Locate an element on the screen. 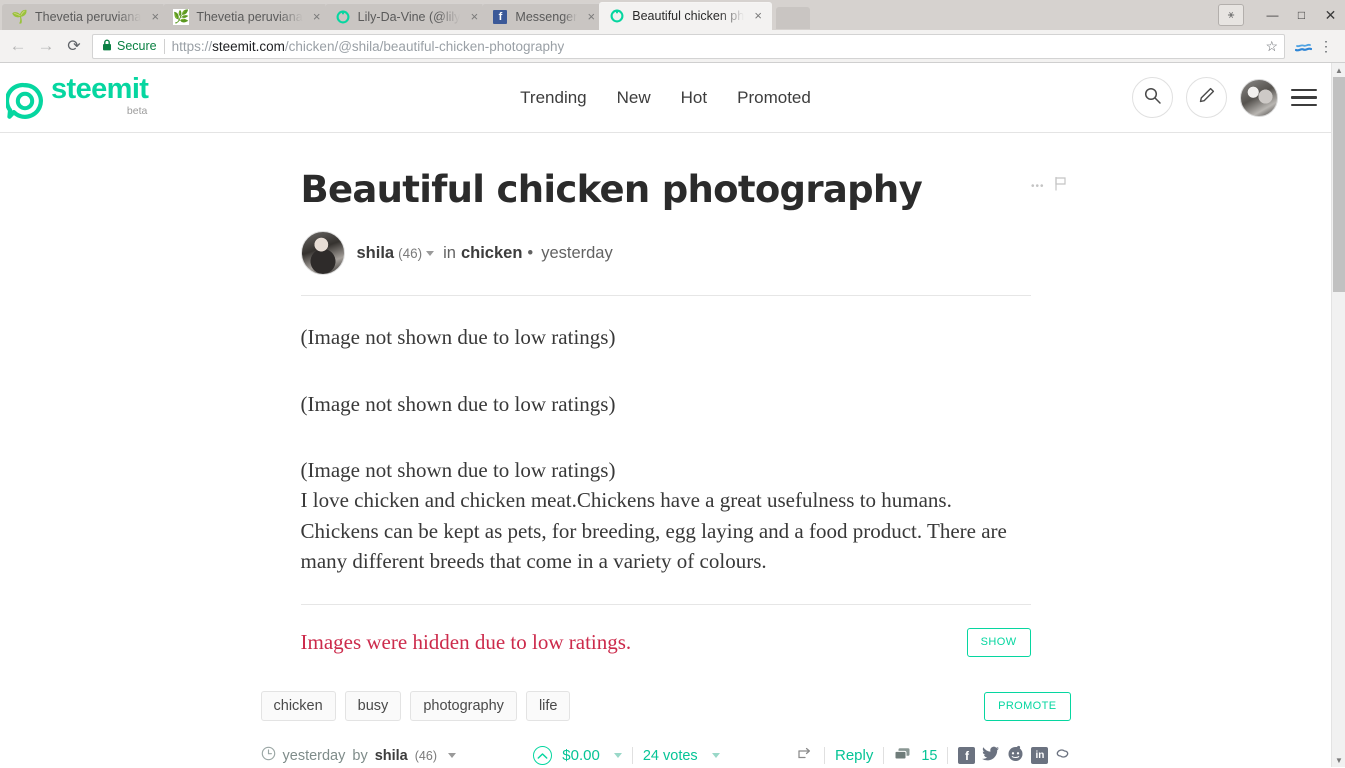 This screenshot has width=1345, height=768. avatar is located at coordinates (1259, 97).